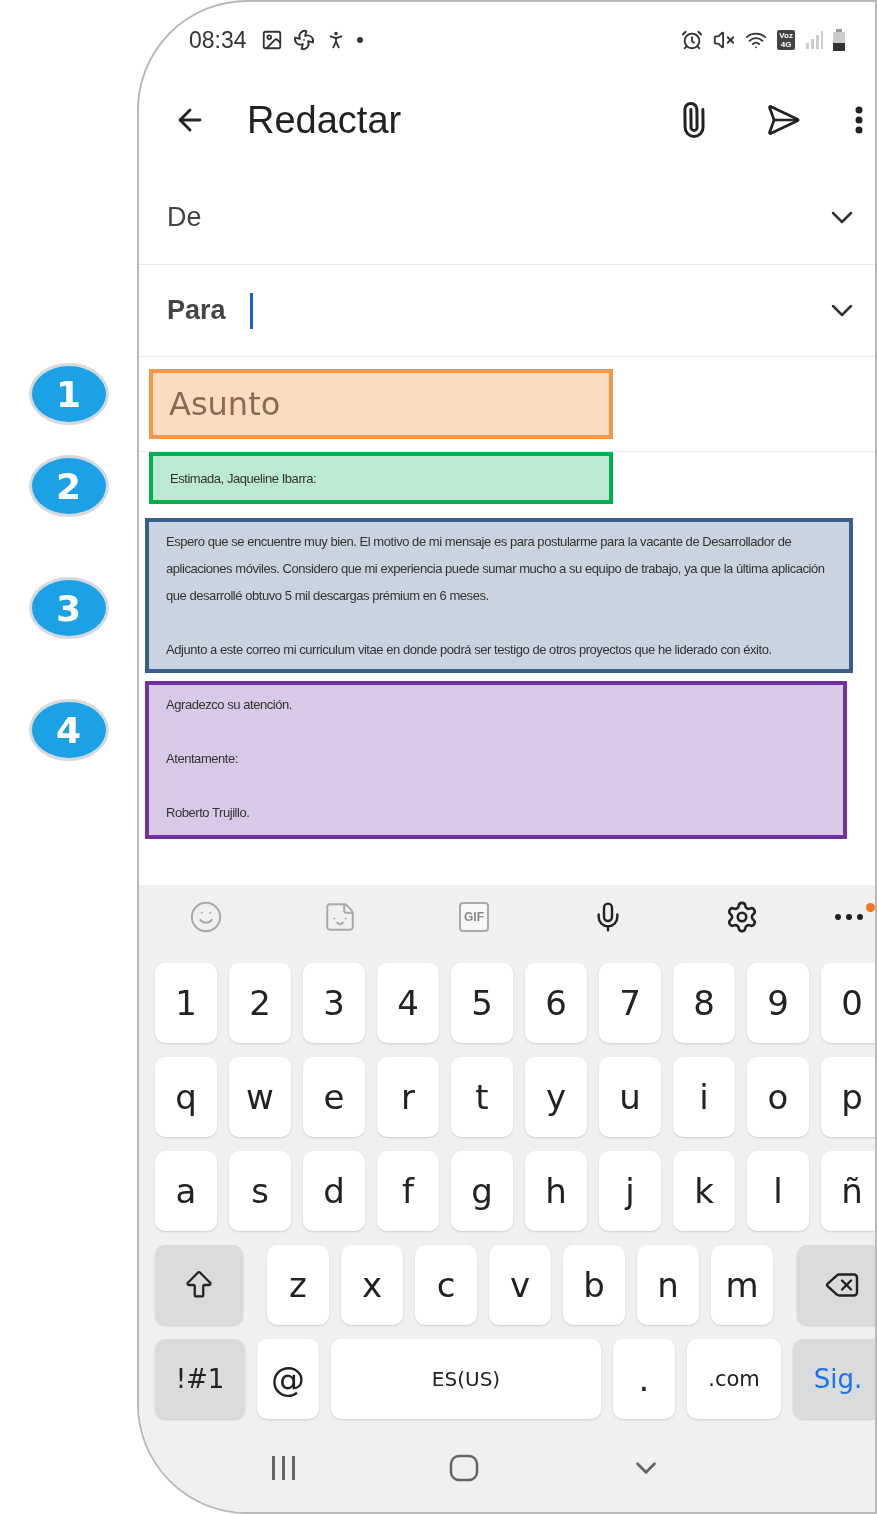 This screenshot has width=877, height=1514. What do you see at coordinates (644, 1379) in the screenshot?
I see `keyboard-key: .` at bounding box center [644, 1379].